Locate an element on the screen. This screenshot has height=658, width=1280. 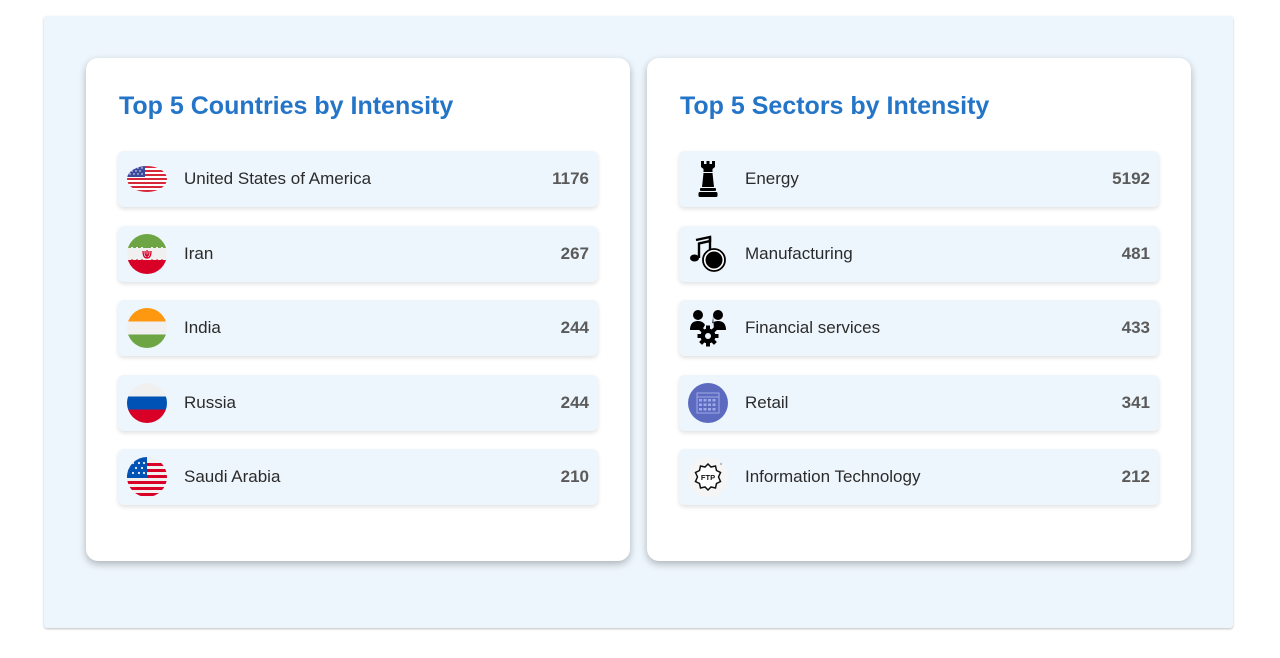
chess-rook-icon is located at coordinates (708, 179).